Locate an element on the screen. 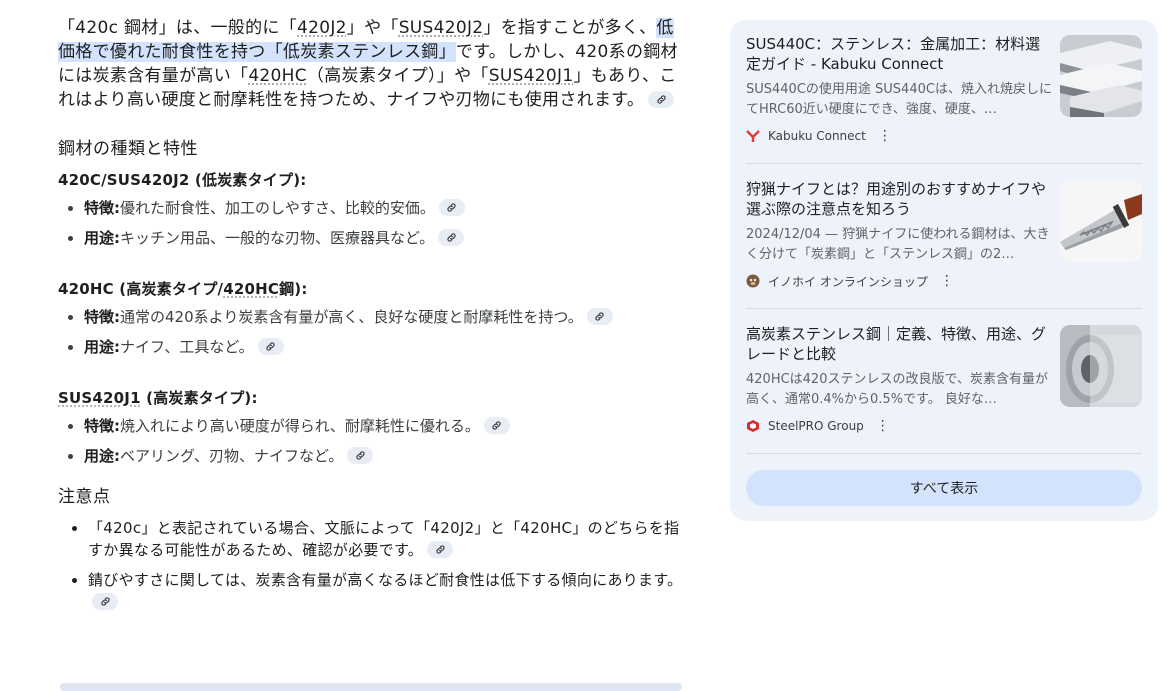 The image size is (1174, 691). kabuku-logo-icon is located at coordinates (753, 136).